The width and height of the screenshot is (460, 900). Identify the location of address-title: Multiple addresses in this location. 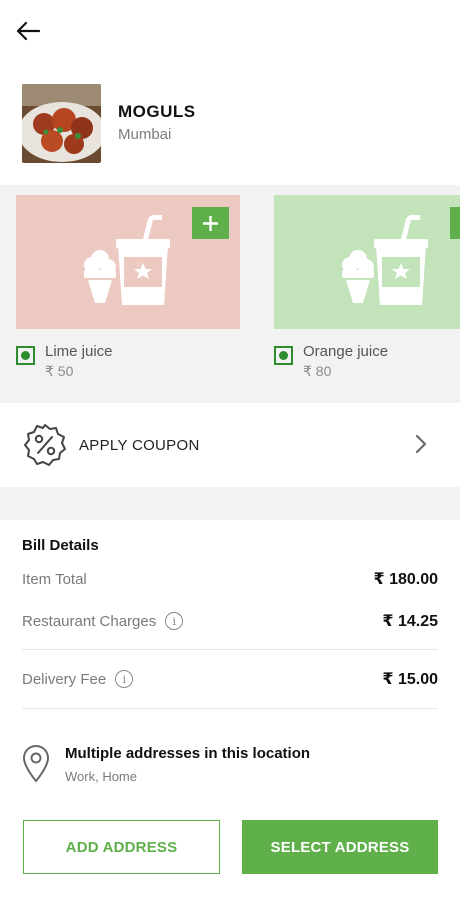
(188, 753).